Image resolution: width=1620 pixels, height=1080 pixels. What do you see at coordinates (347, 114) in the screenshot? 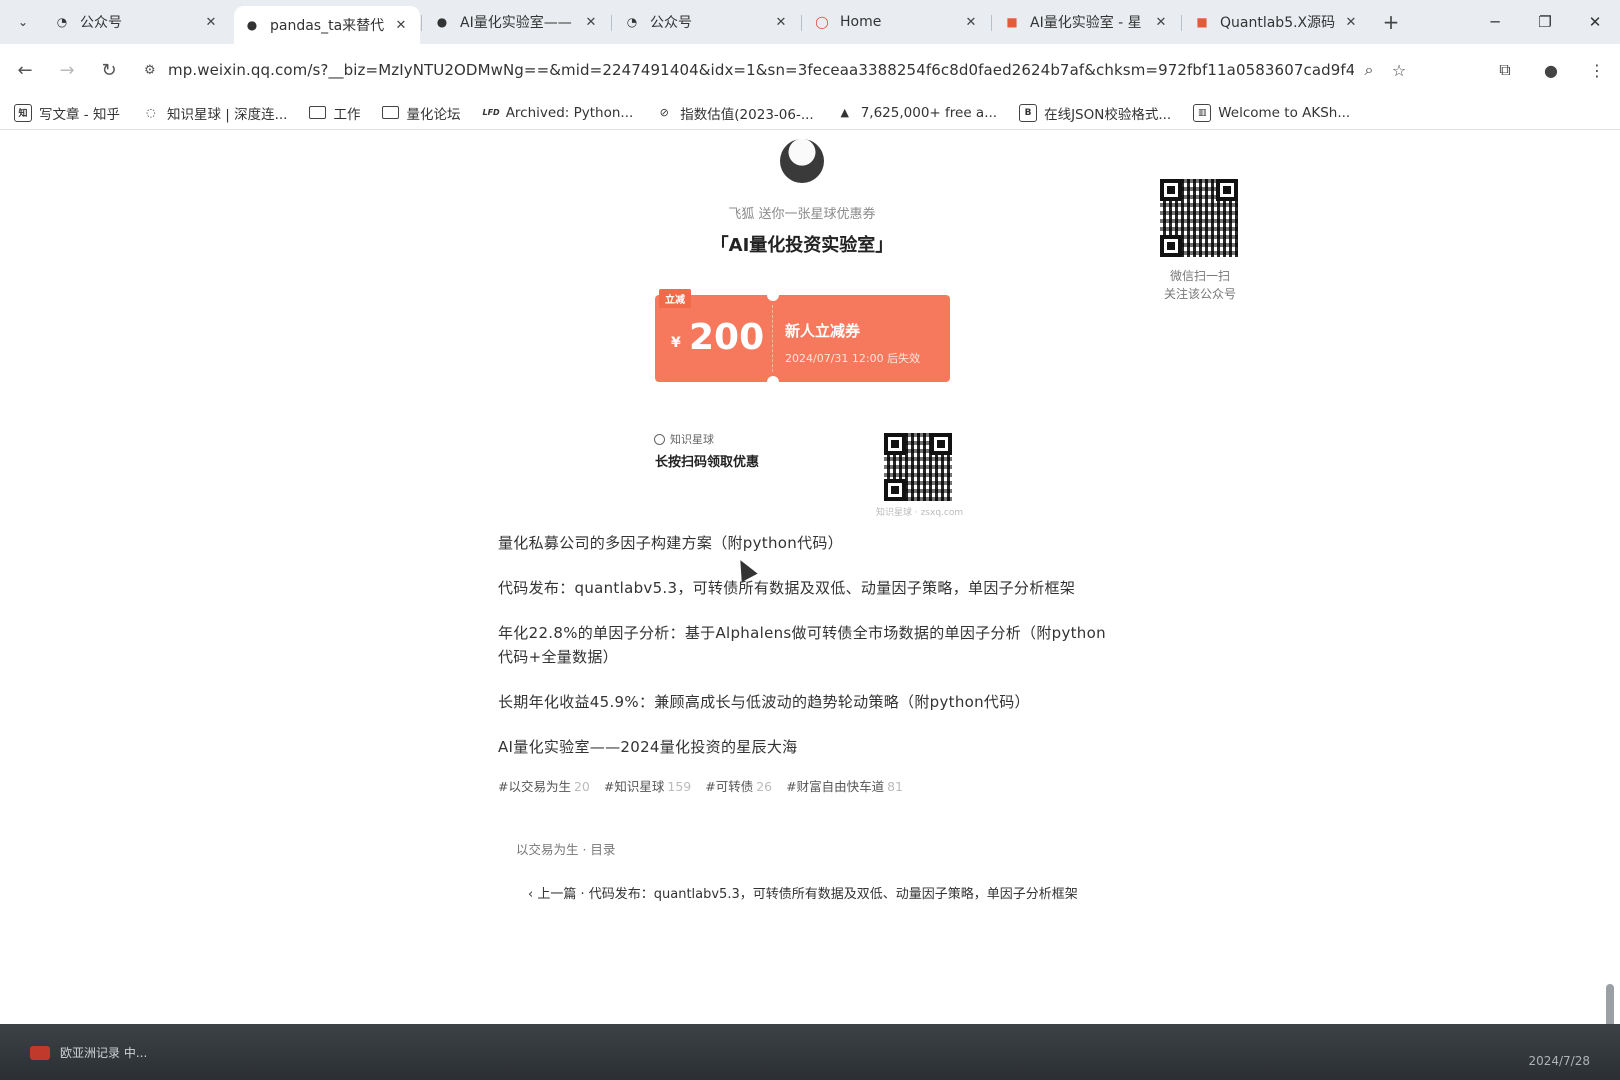
I see `bookmark-label: 工作` at bounding box center [347, 114].